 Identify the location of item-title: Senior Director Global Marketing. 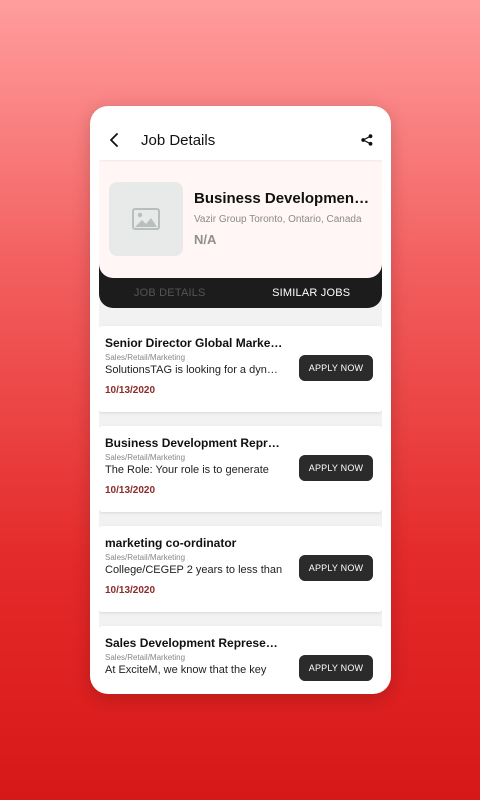
(195, 343).